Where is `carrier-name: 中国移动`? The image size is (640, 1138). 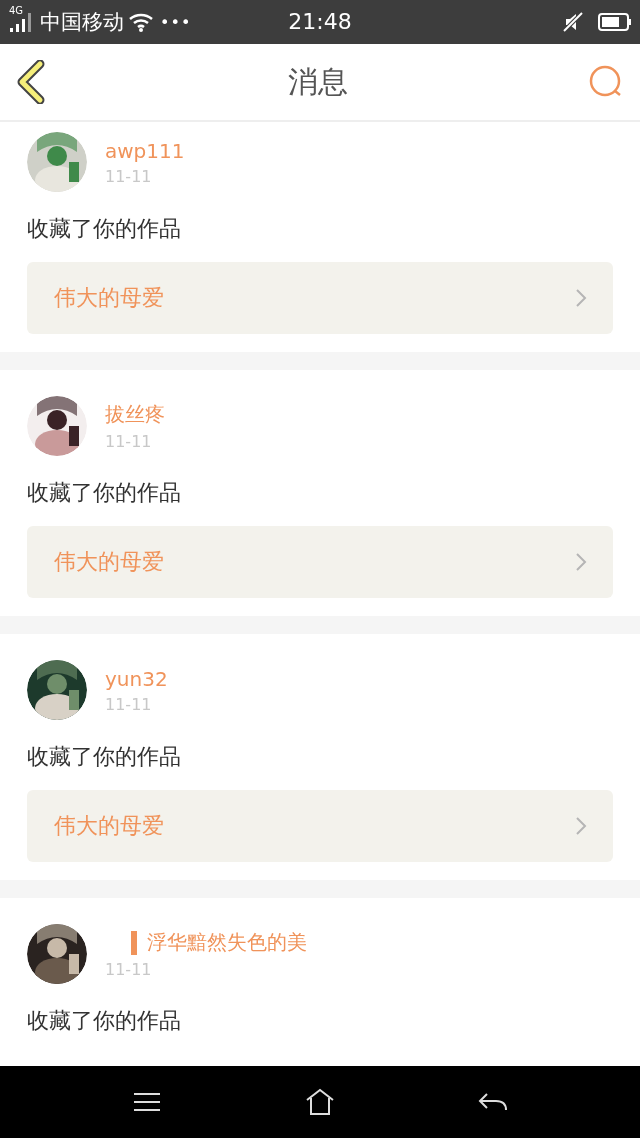
carrier-name: 中国移动 is located at coordinates (82, 22).